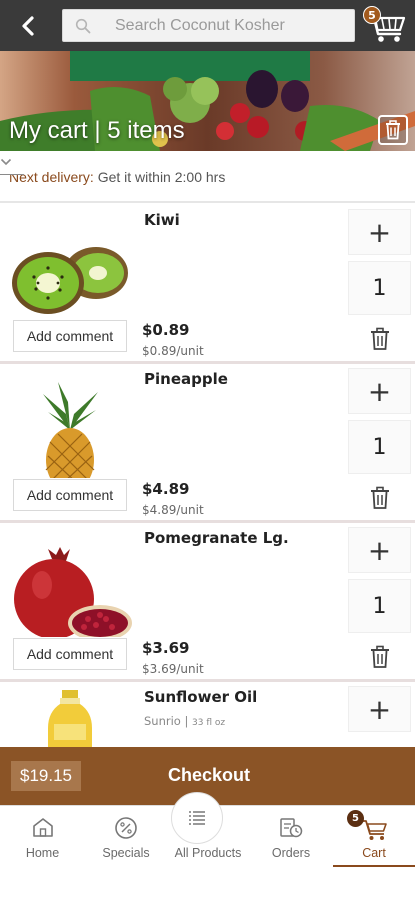 This screenshot has height=900, width=415. Describe the element at coordinates (291, 853) in the screenshot. I see `nav-orders-label: Orders` at that location.